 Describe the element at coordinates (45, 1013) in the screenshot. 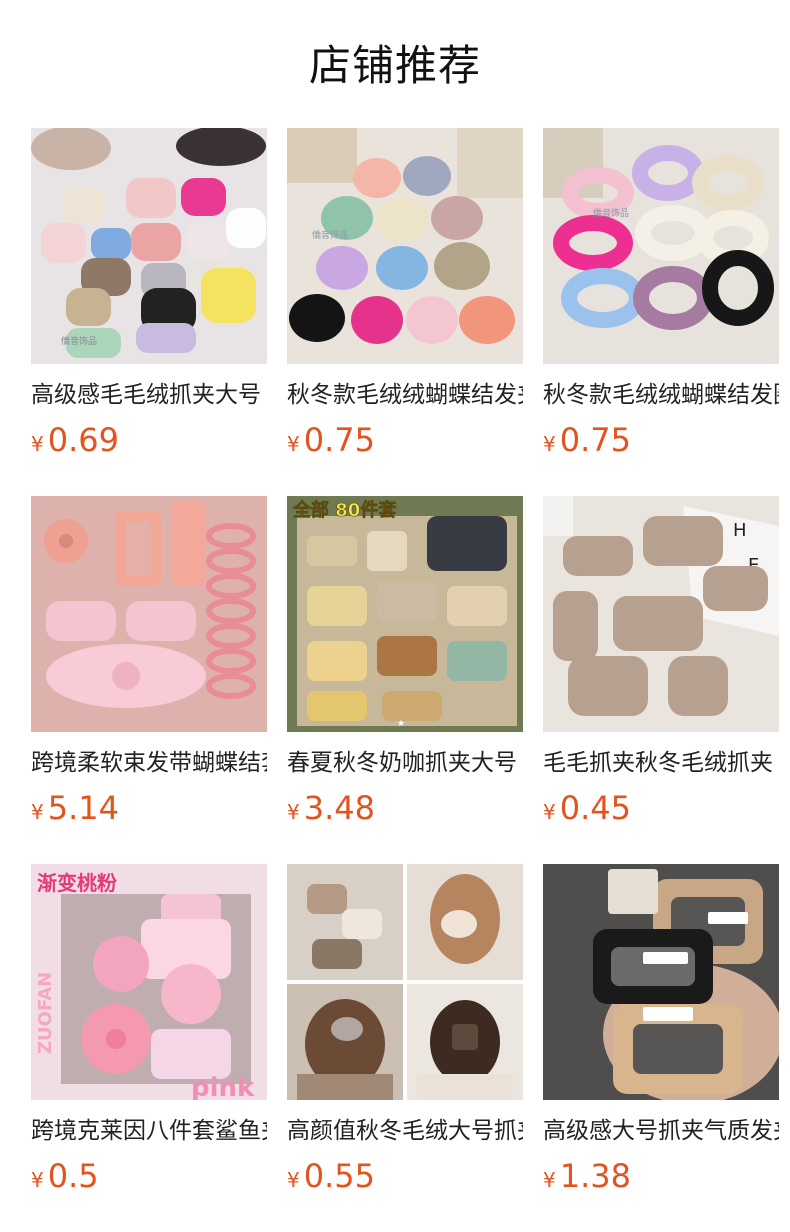

I see `image-overlay-text: ZUOFAN` at that location.